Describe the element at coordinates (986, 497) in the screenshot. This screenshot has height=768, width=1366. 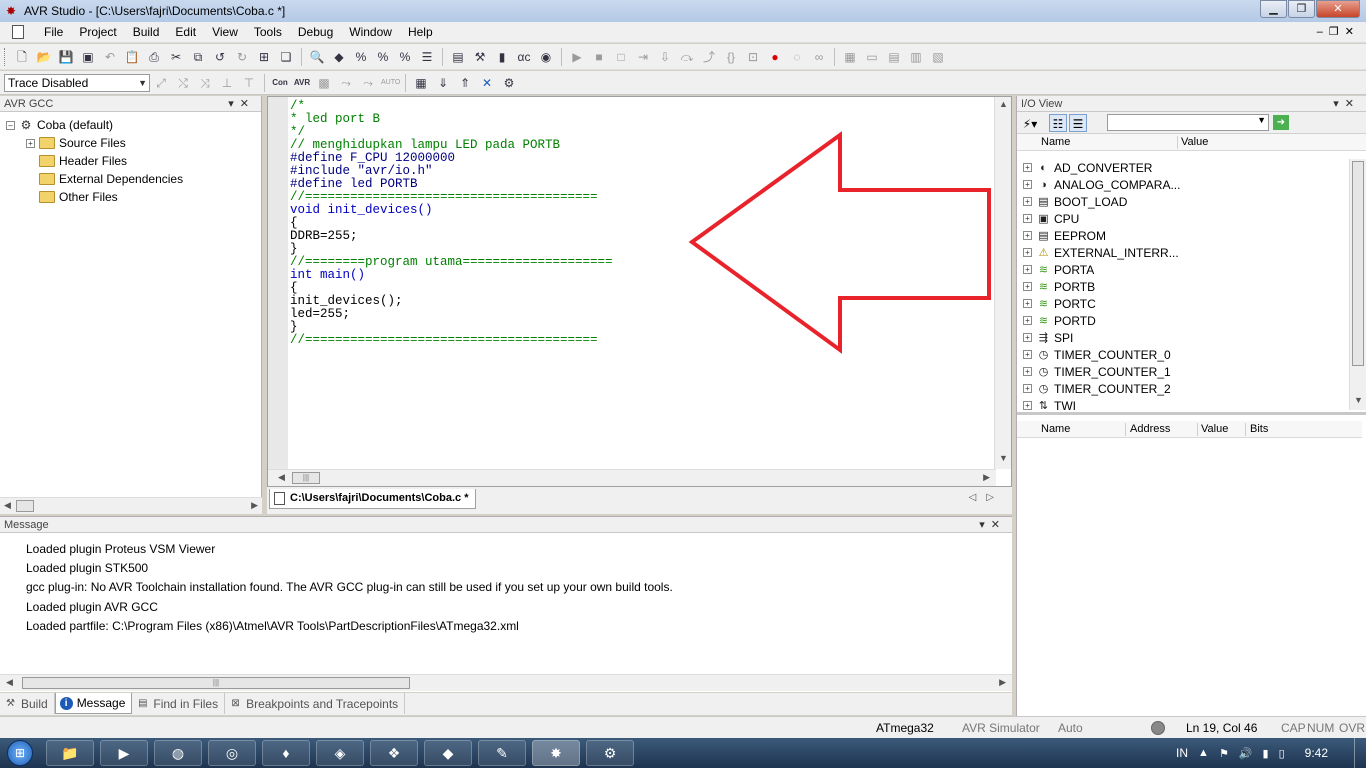
I see `tab-nav-arrows: ◁▷` at that location.